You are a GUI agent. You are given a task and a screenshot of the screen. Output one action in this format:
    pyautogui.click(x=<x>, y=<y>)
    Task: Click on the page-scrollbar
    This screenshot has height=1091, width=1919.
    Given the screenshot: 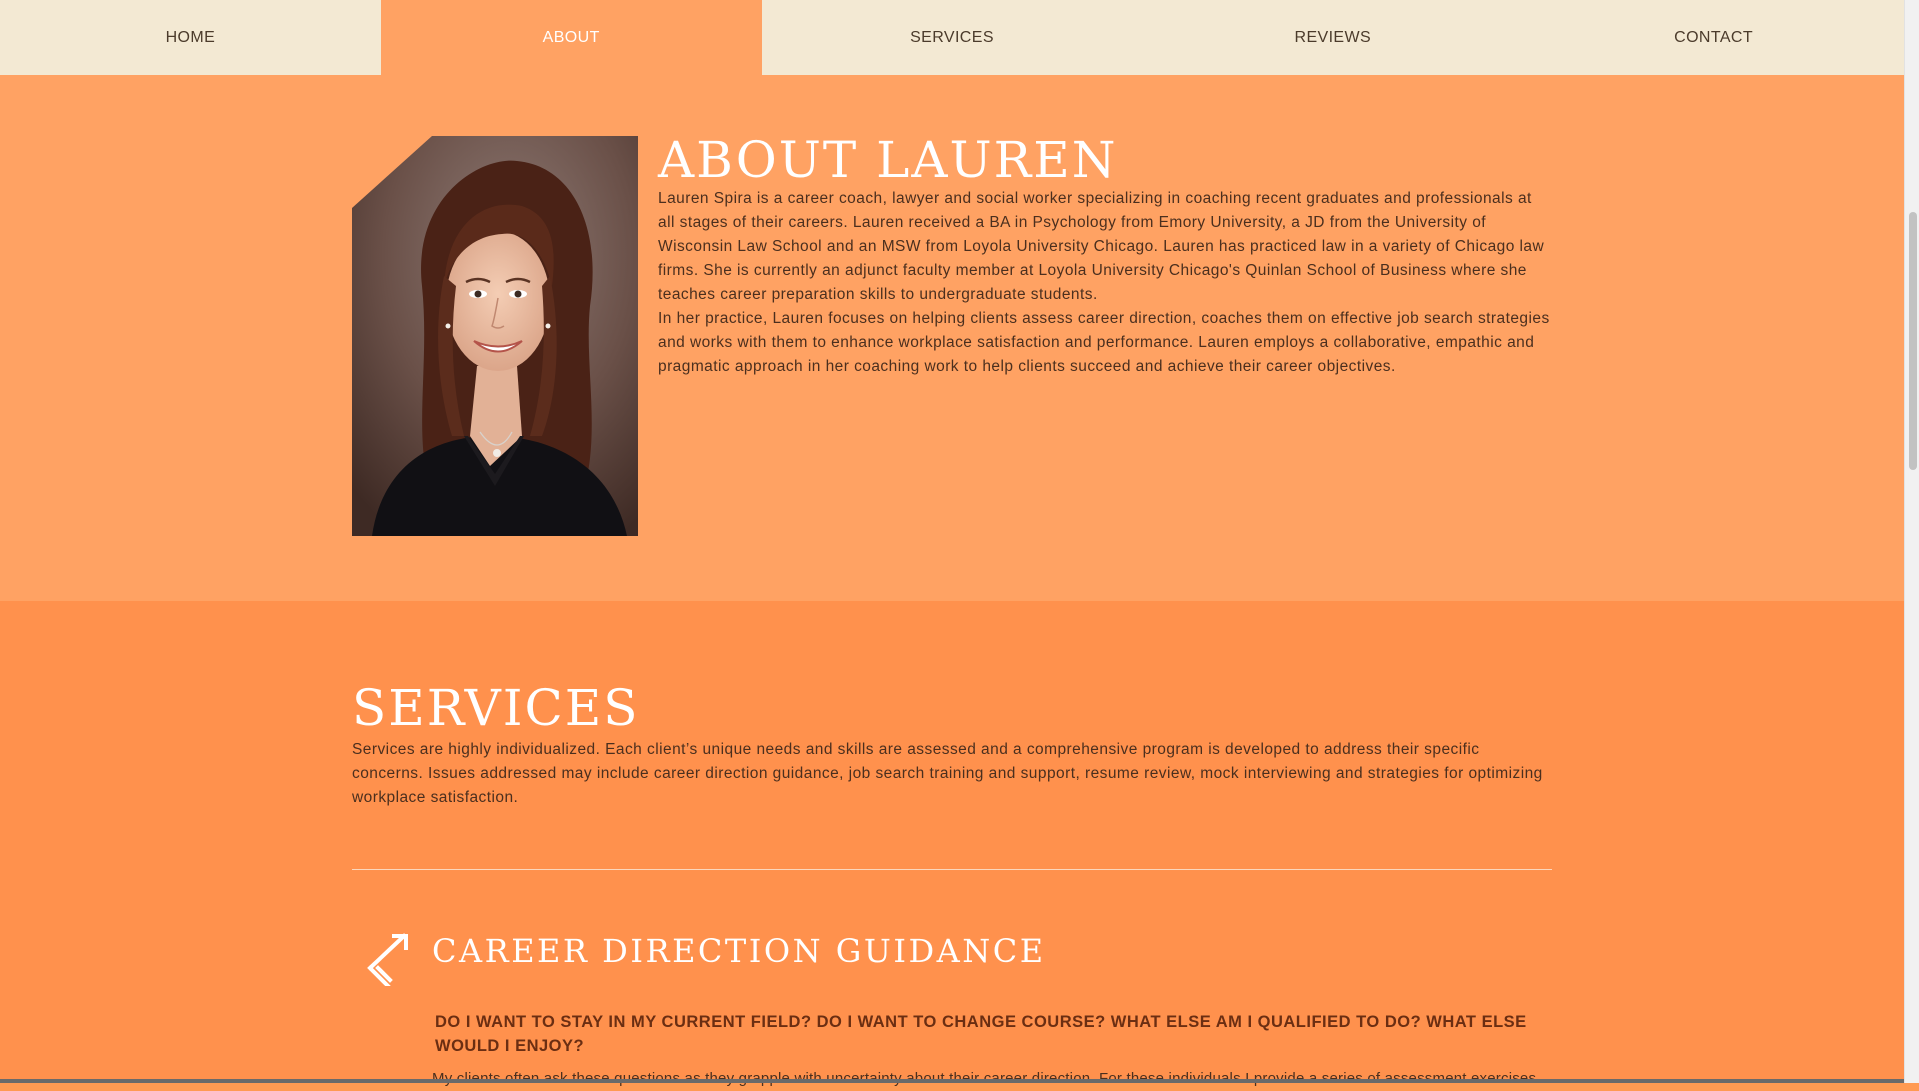 What is the action you would take?
    pyautogui.click(x=1911, y=541)
    